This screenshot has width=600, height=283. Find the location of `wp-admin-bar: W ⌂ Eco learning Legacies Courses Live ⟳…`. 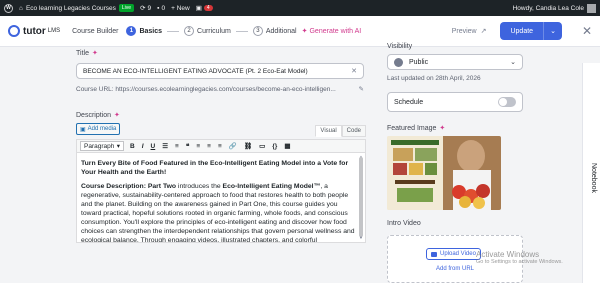

wp-admin-bar: W ⌂ Eco learning Legacies Courses Live ⟳… is located at coordinates (300, 8).